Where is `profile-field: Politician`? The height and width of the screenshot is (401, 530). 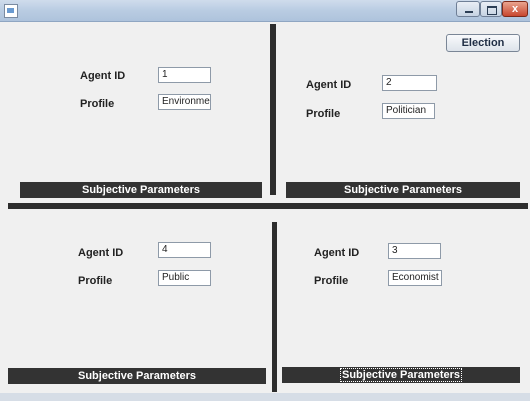 profile-field: Politician is located at coordinates (408, 111).